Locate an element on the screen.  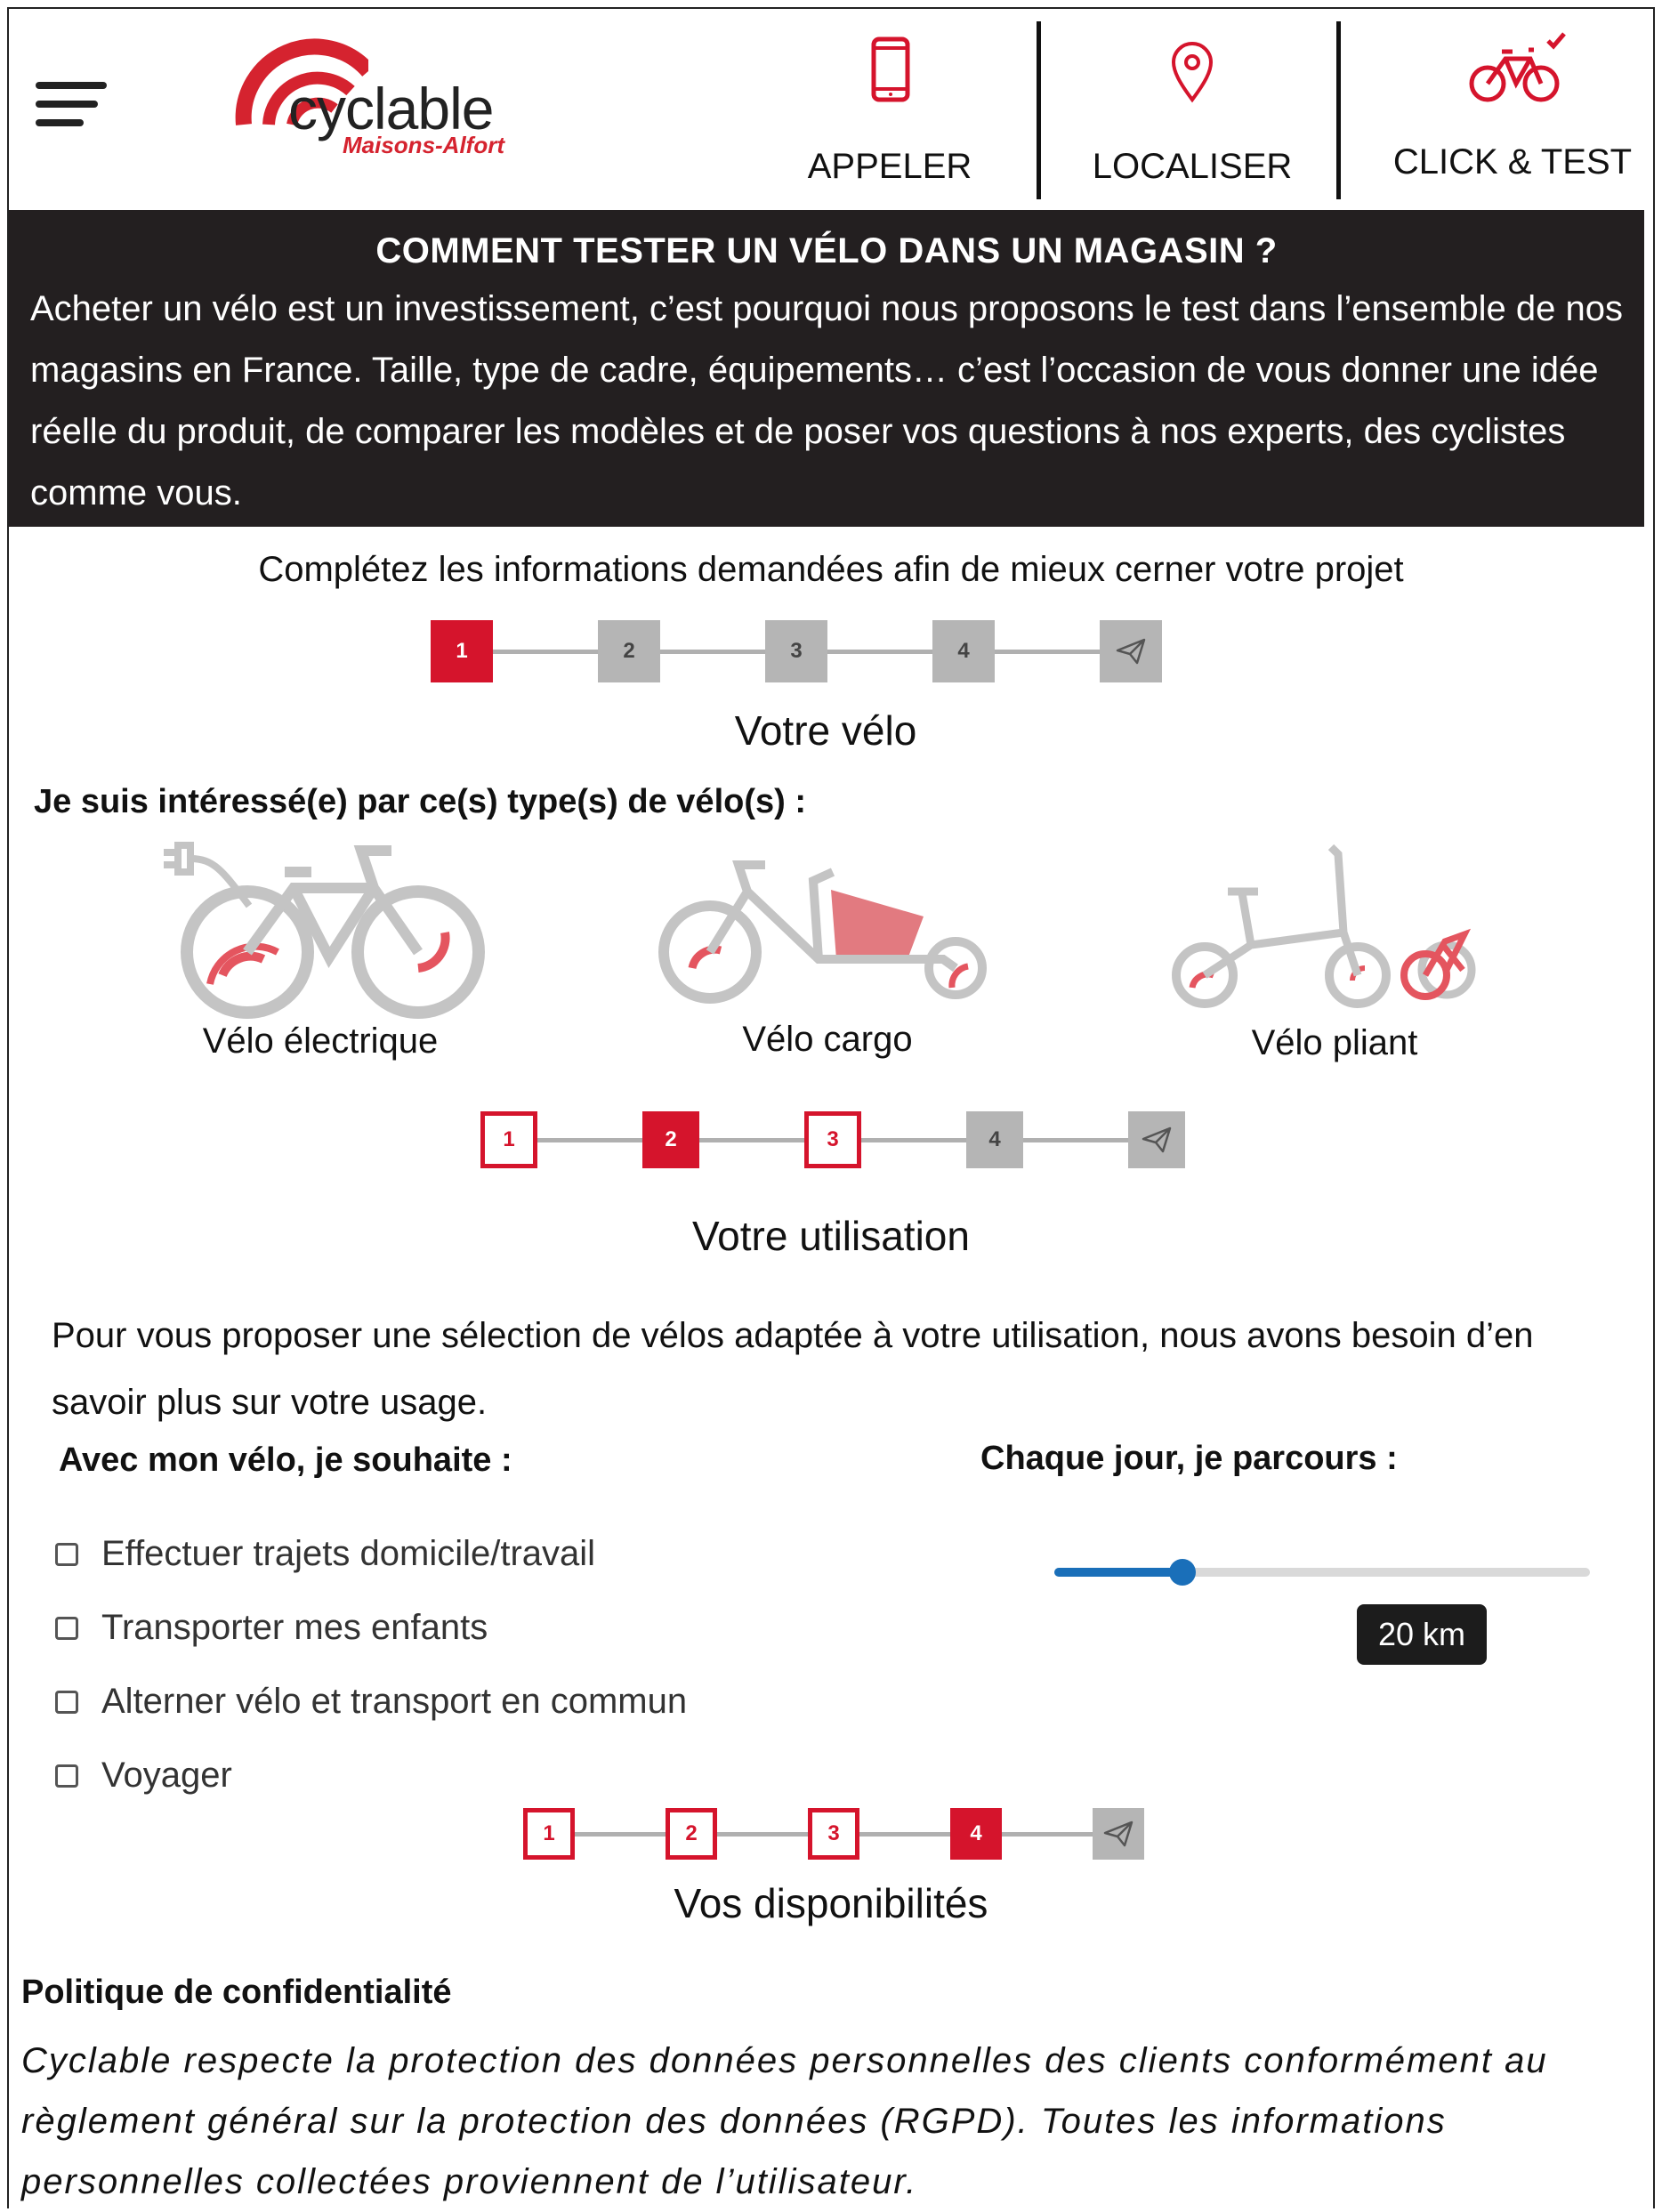
bike-option-electric: Vélo électrique is located at coordinates (320, 955).